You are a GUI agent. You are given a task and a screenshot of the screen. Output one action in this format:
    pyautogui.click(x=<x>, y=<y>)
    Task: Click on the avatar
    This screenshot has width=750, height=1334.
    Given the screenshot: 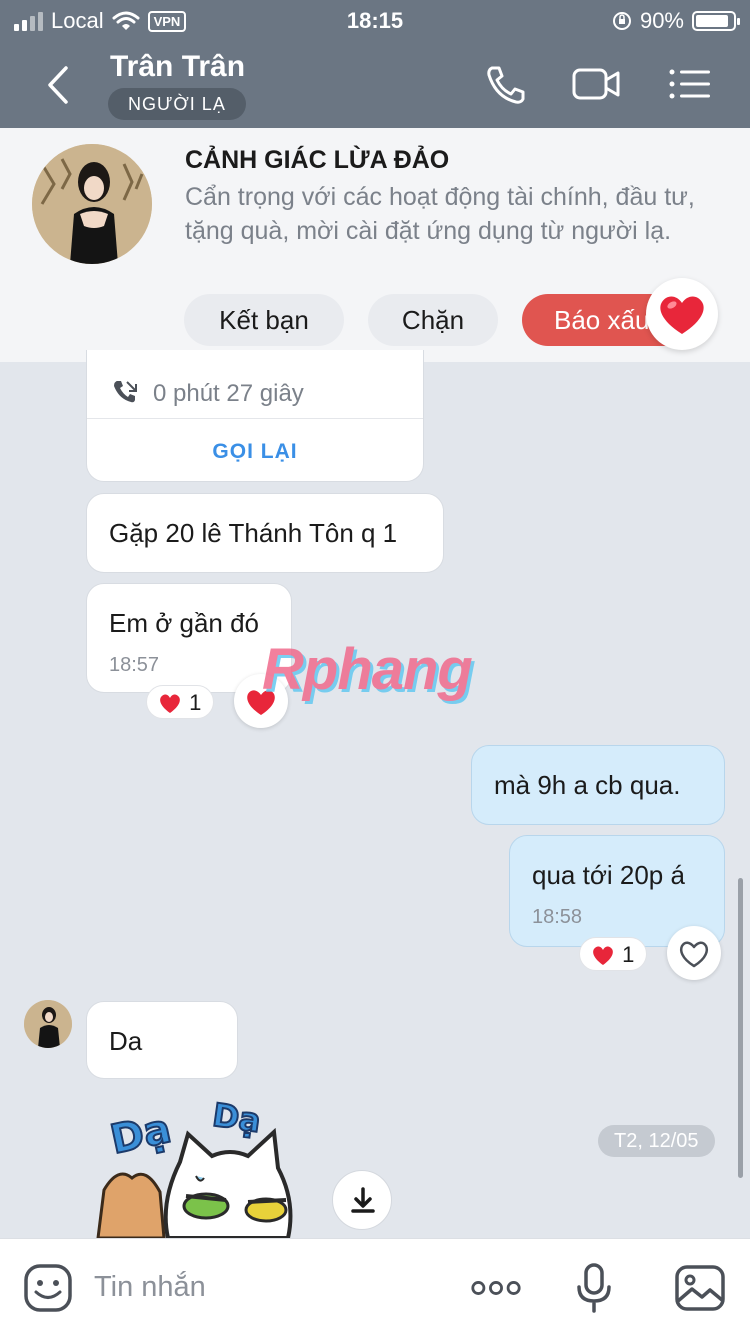 What is the action you would take?
    pyautogui.click(x=92, y=204)
    